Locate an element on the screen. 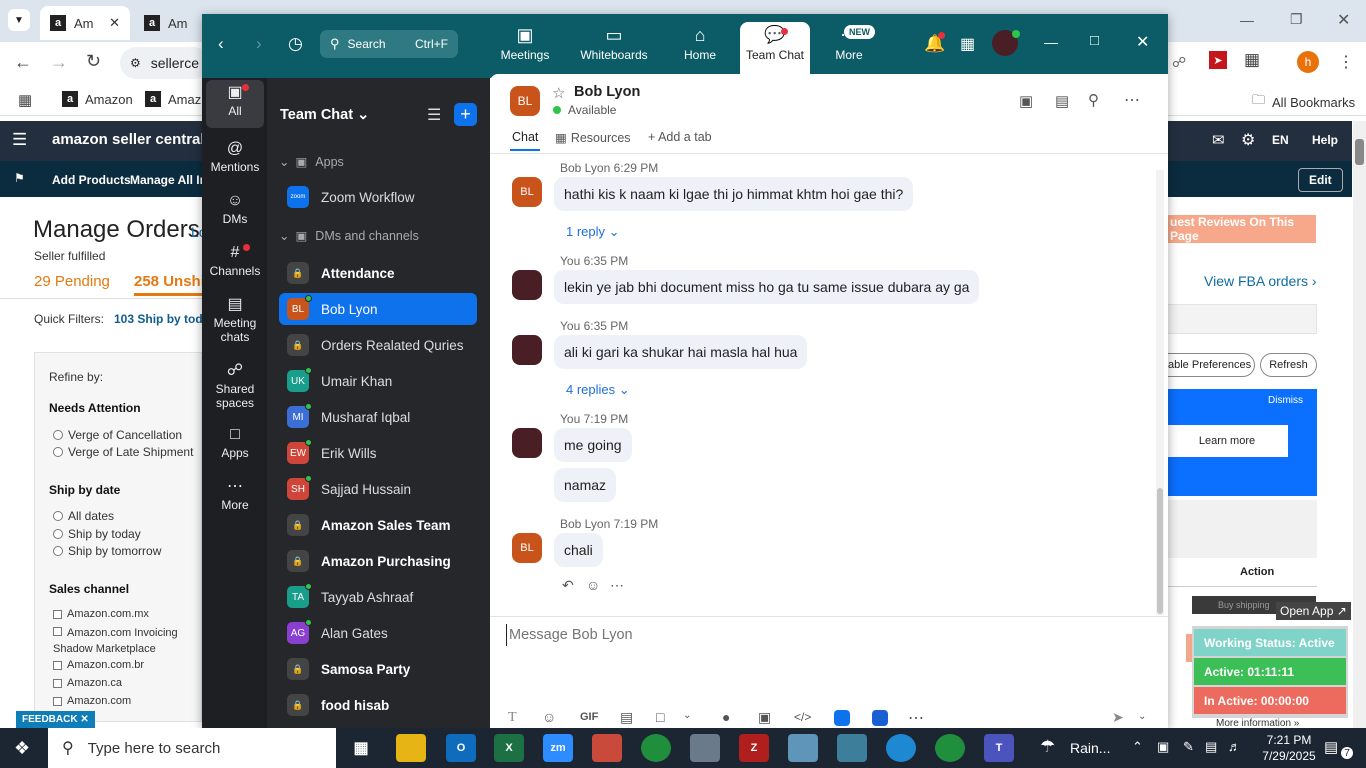 The image size is (1366, 768). rail-mentions: @ Mentions is located at coordinates (235, 156).